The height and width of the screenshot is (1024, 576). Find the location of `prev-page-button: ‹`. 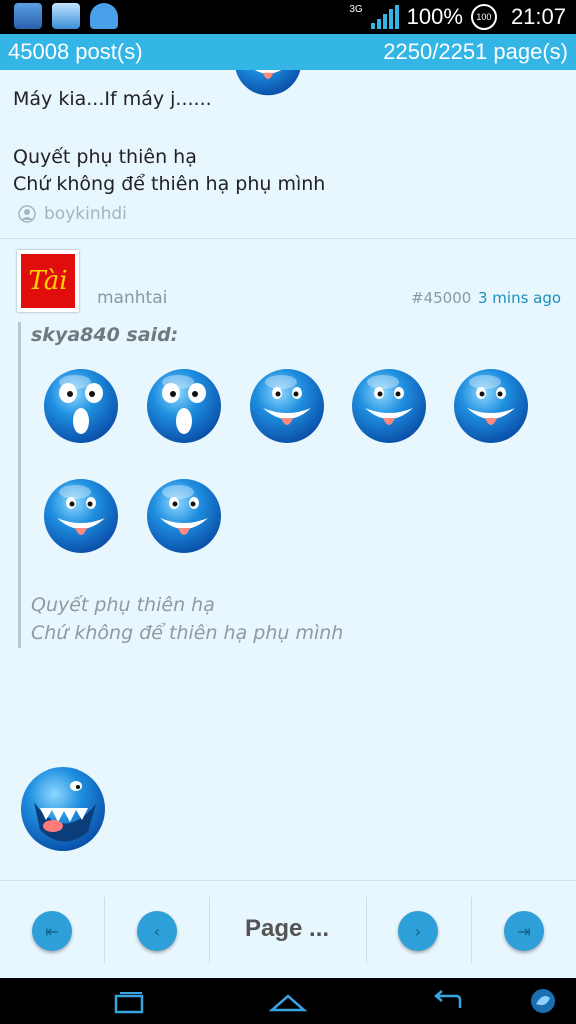

prev-page-button: ‹ is located at coordinates (157, 931).